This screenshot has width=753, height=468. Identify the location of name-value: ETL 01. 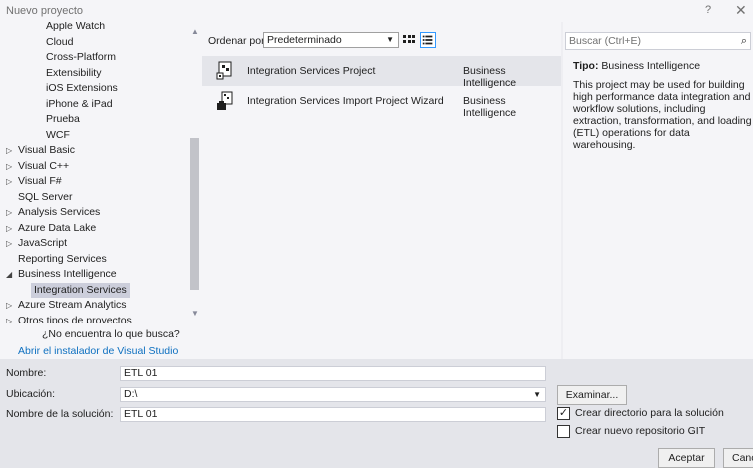
(141, 373).